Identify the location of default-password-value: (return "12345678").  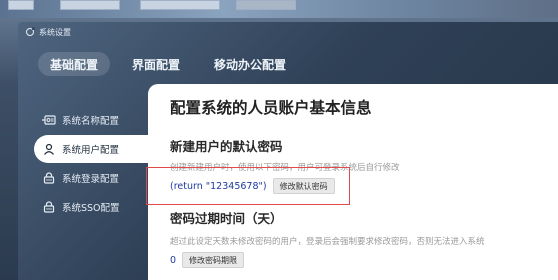
(218, 186).